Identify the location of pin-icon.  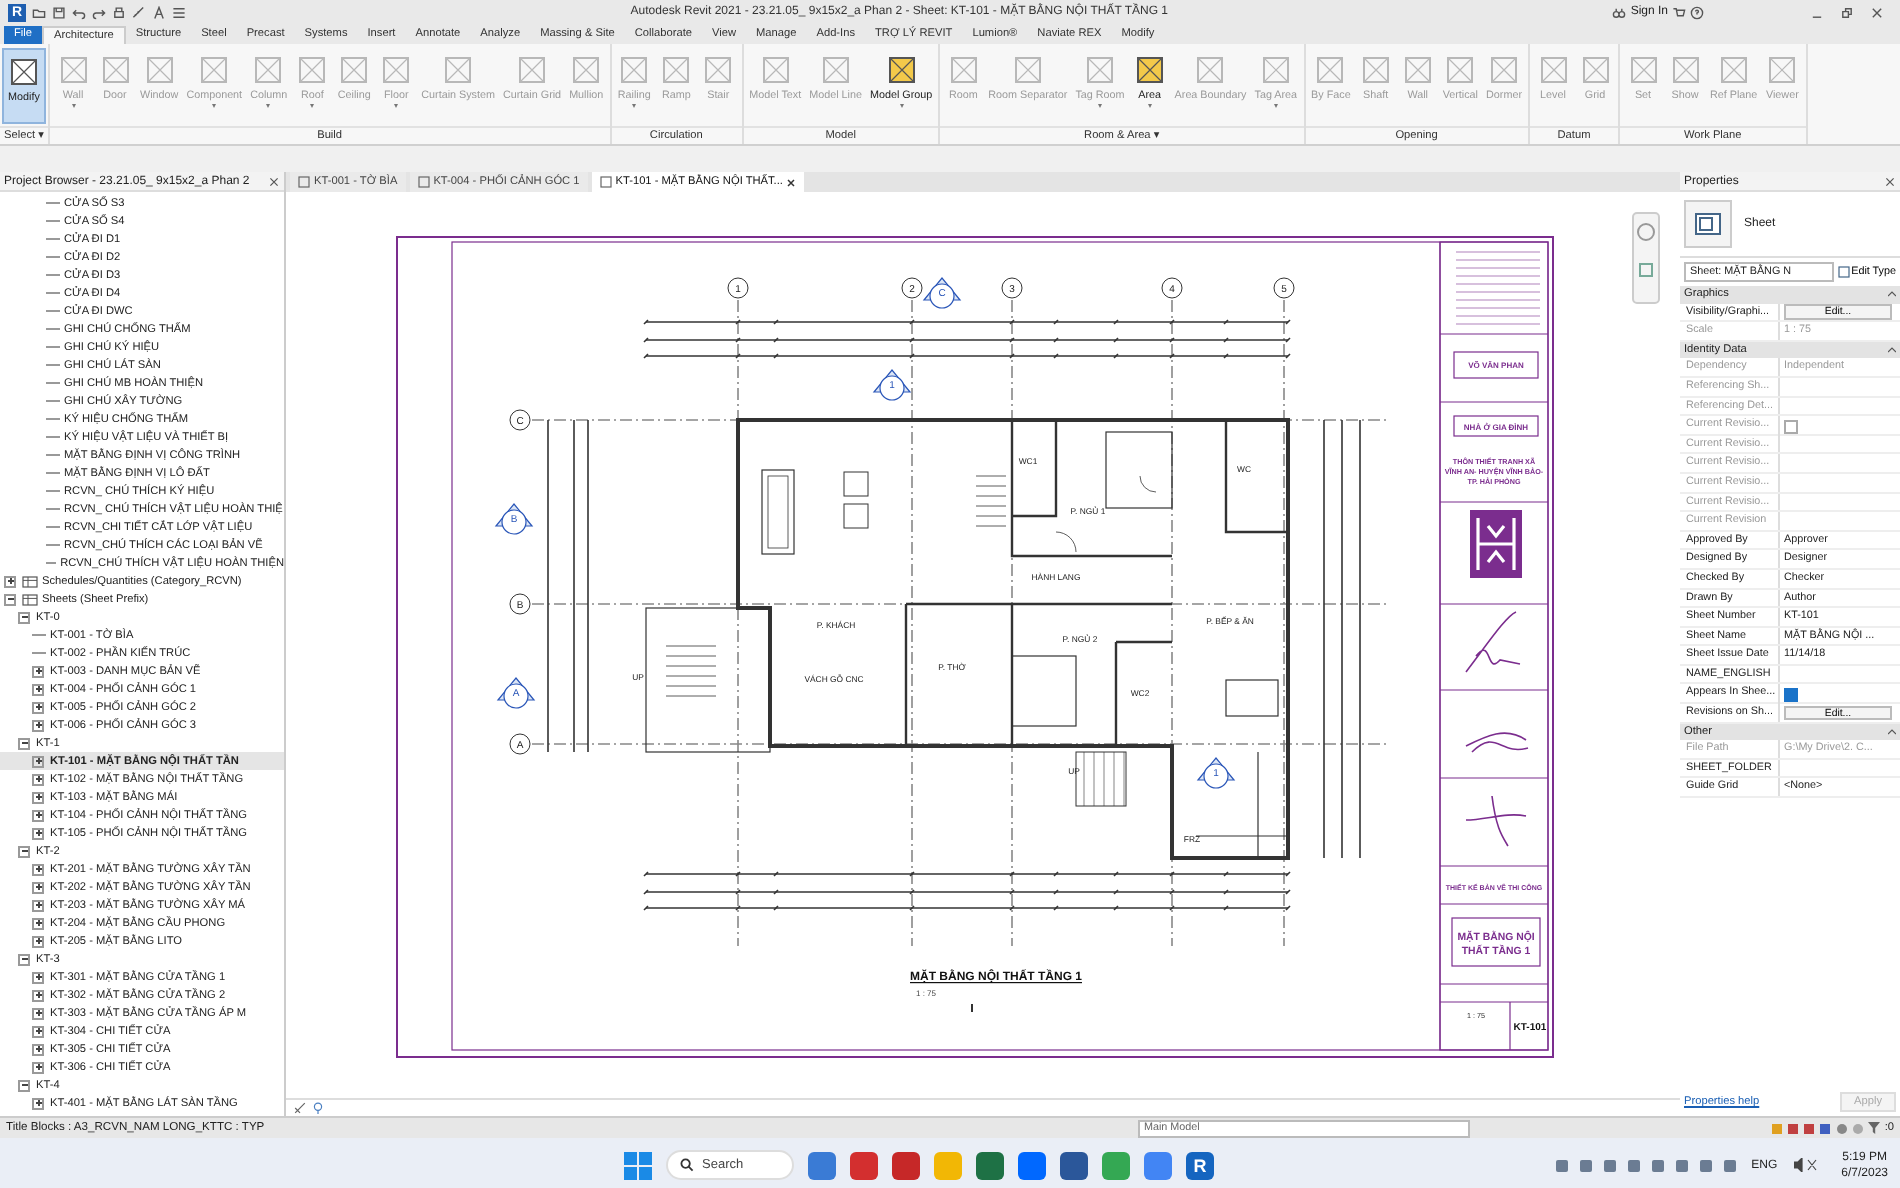
(318, 1108).